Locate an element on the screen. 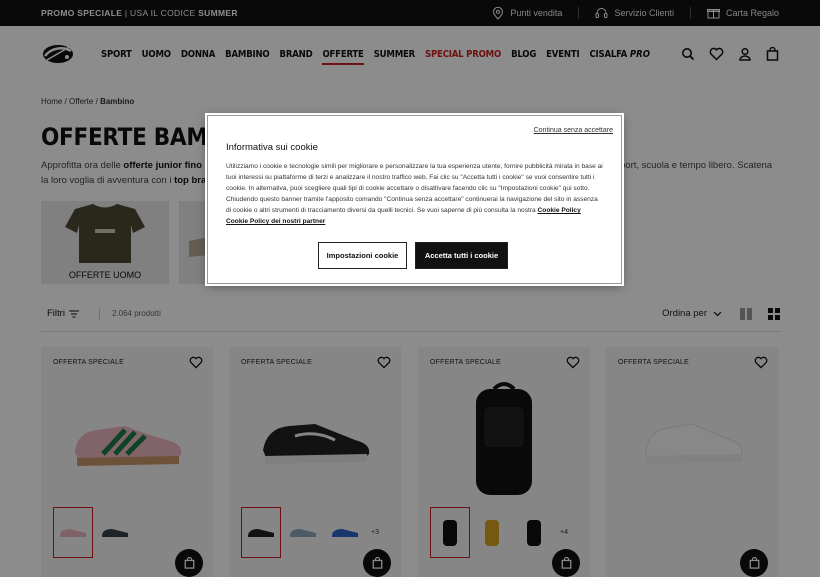 Image resolution: width=820 pixels, height=577 pixels. continue-without-accepting-link: Continua senza accettare is located at coordinates (573, 130).